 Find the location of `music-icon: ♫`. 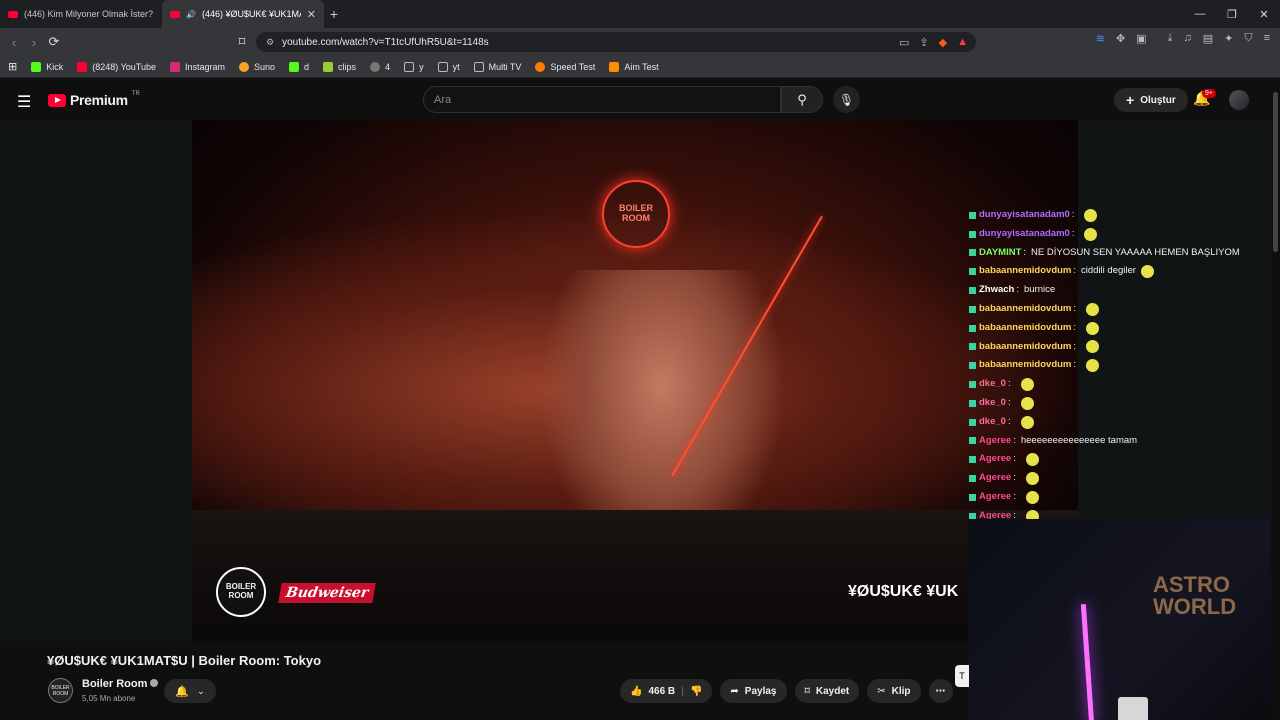

music-icon: ♫ is located at coordinates (1187, 38).